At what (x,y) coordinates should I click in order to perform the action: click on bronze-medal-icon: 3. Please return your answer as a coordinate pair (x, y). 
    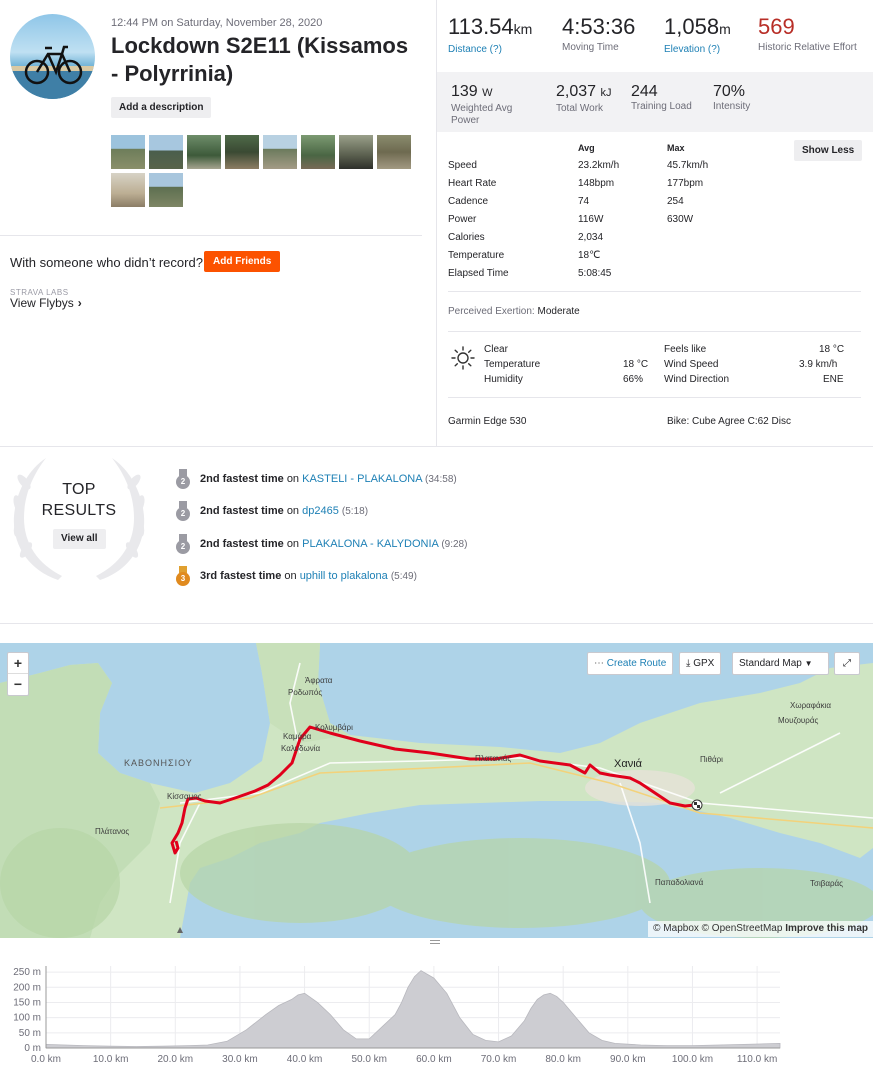
    Looking at the image, I should click on (183, 576).